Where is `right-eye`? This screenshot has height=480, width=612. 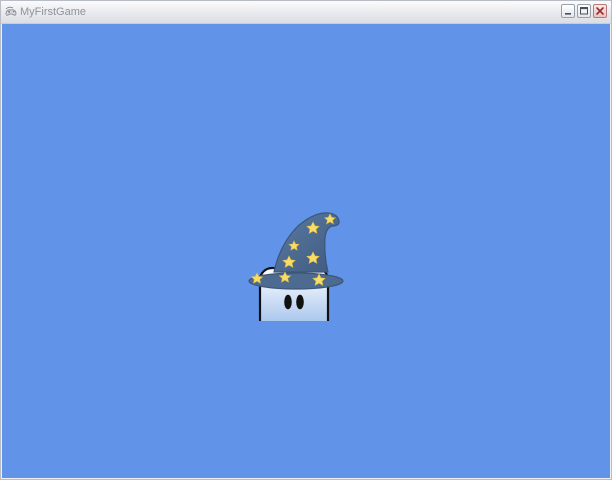
right-eye is located at coordinates (300, 302).